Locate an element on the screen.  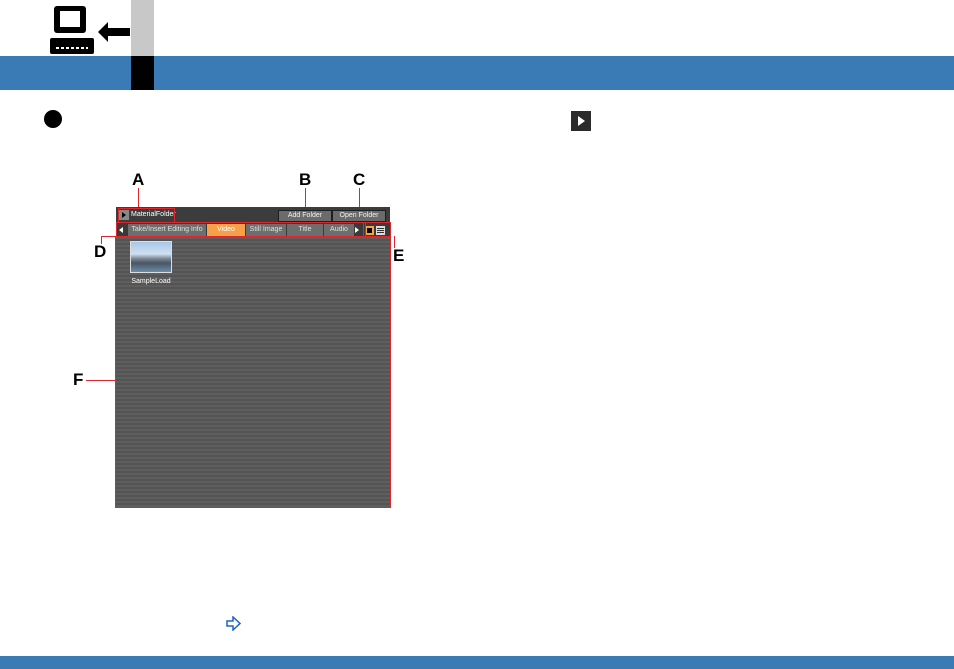
callout-c: C is located at coordinates (359, 179).